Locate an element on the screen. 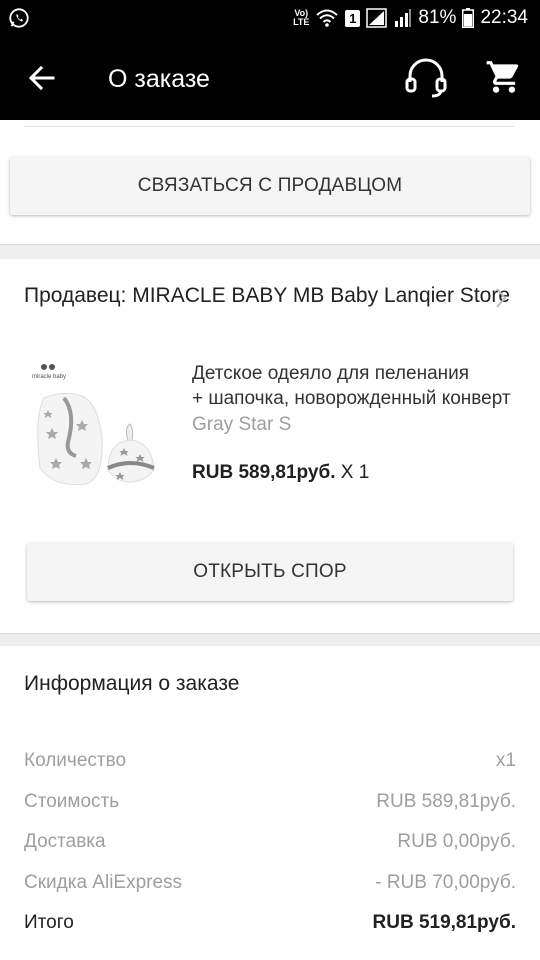 The width and height of the screenshot is (540, 960). product-price: RUB 589,81руб. X 1 is located at coordinates (280, 473).